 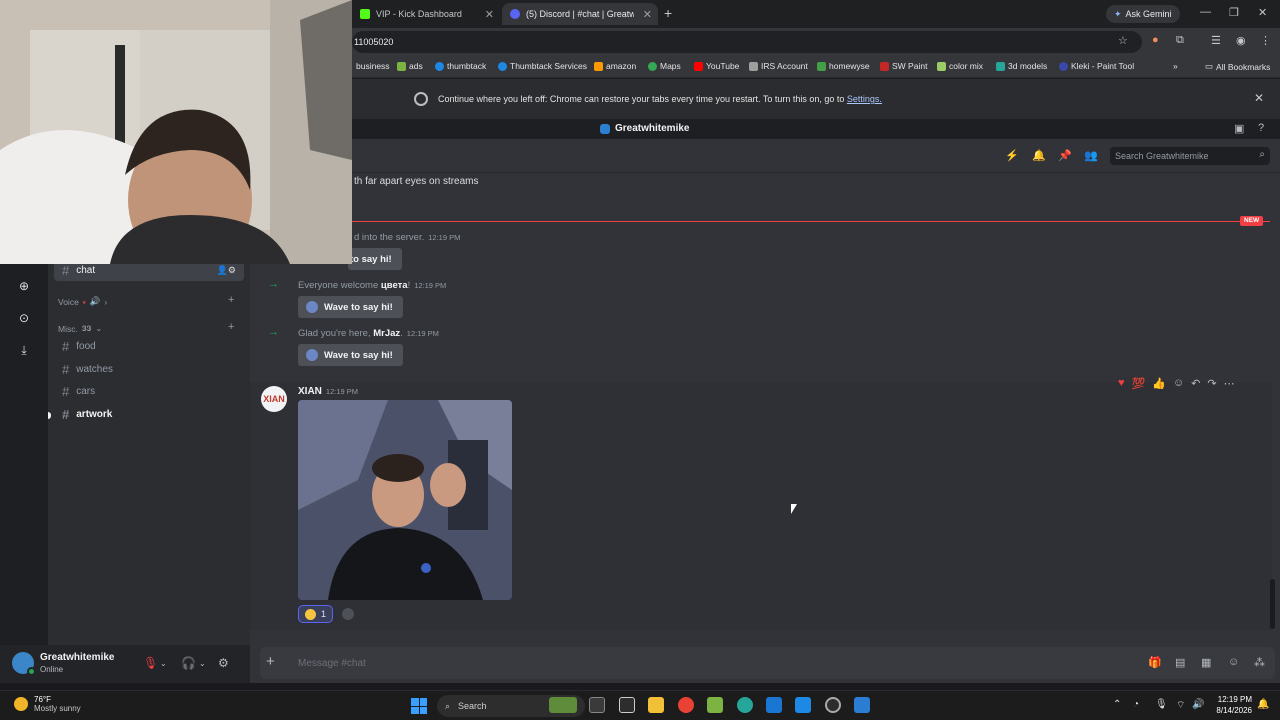 What do you see at coordinates (410, 66) in the screenshot?
I see `bookmark-ads: ads` at bounding box center [410, 66].